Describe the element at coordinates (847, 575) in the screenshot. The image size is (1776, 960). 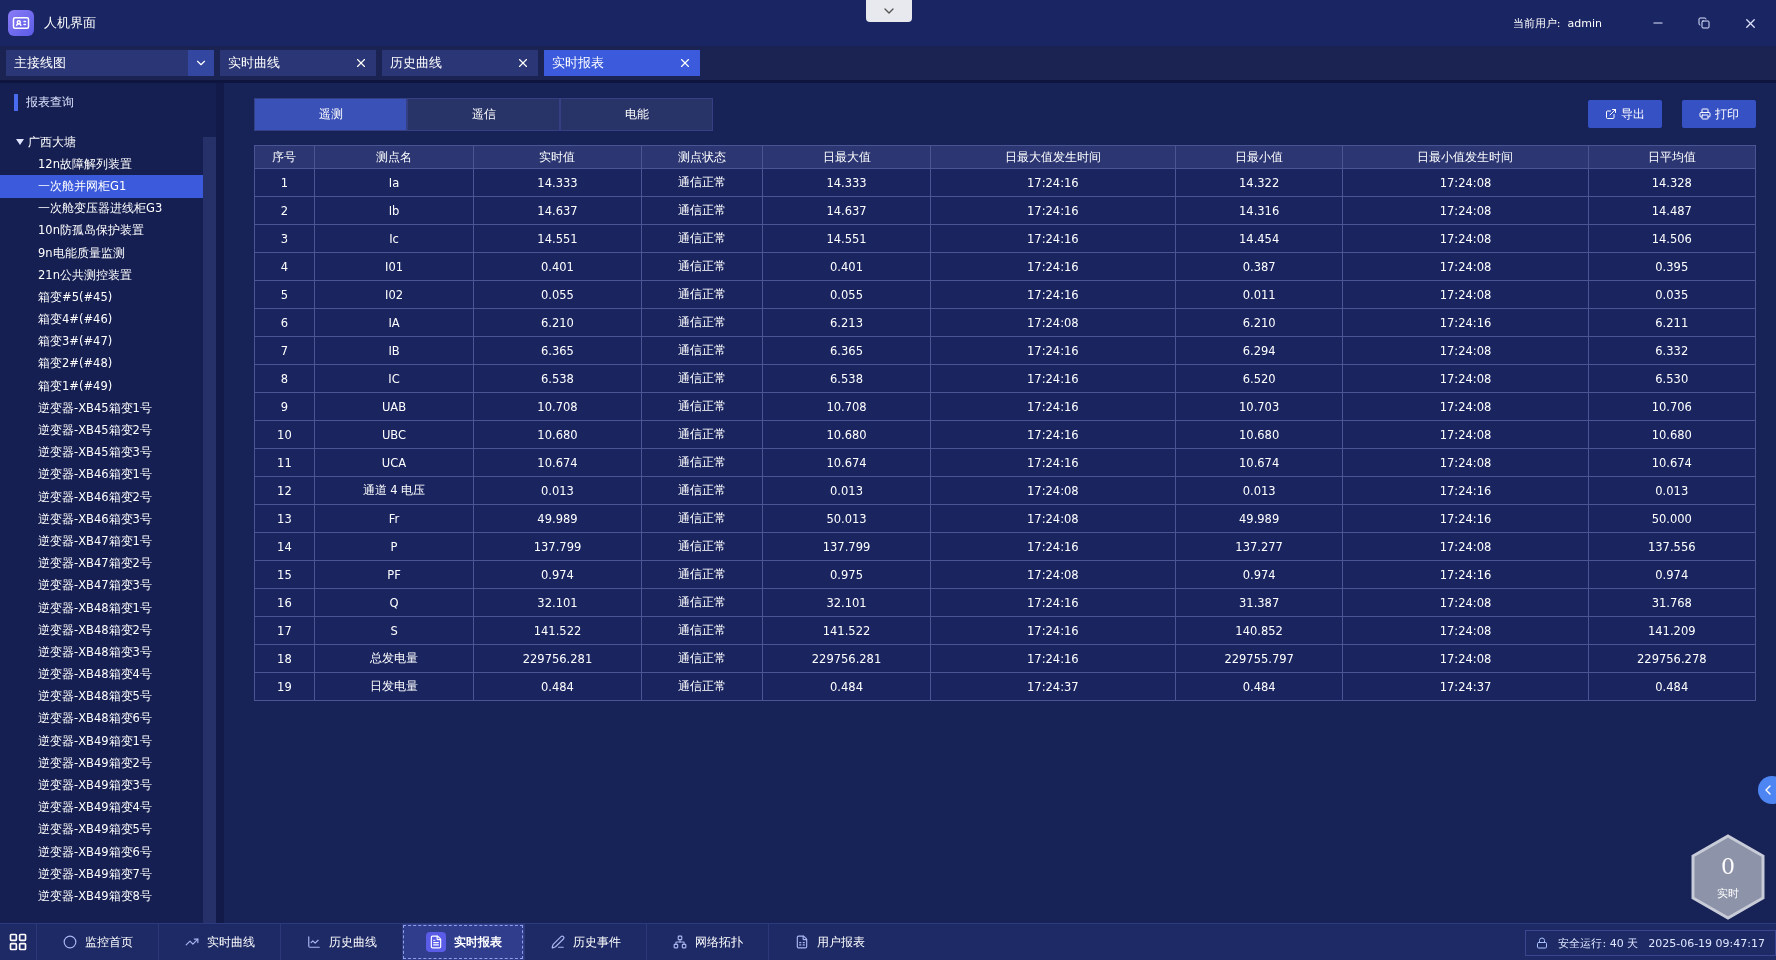
I see `table-cell: 0.975` at that location.